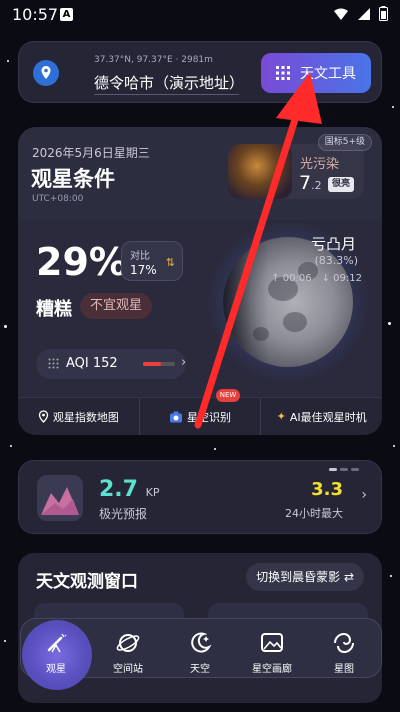 The height and width of the screenshot is (712, 400). What do you see at coordinates (344, 669) in the screenshot?
I see `nav-label-star-map: 星图` at bounding box center [344, 669].